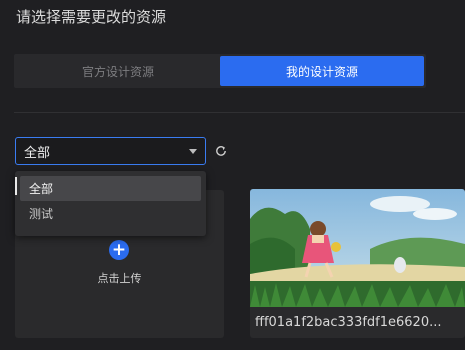  I want to click on scroll-indicator, so click(16, 186).